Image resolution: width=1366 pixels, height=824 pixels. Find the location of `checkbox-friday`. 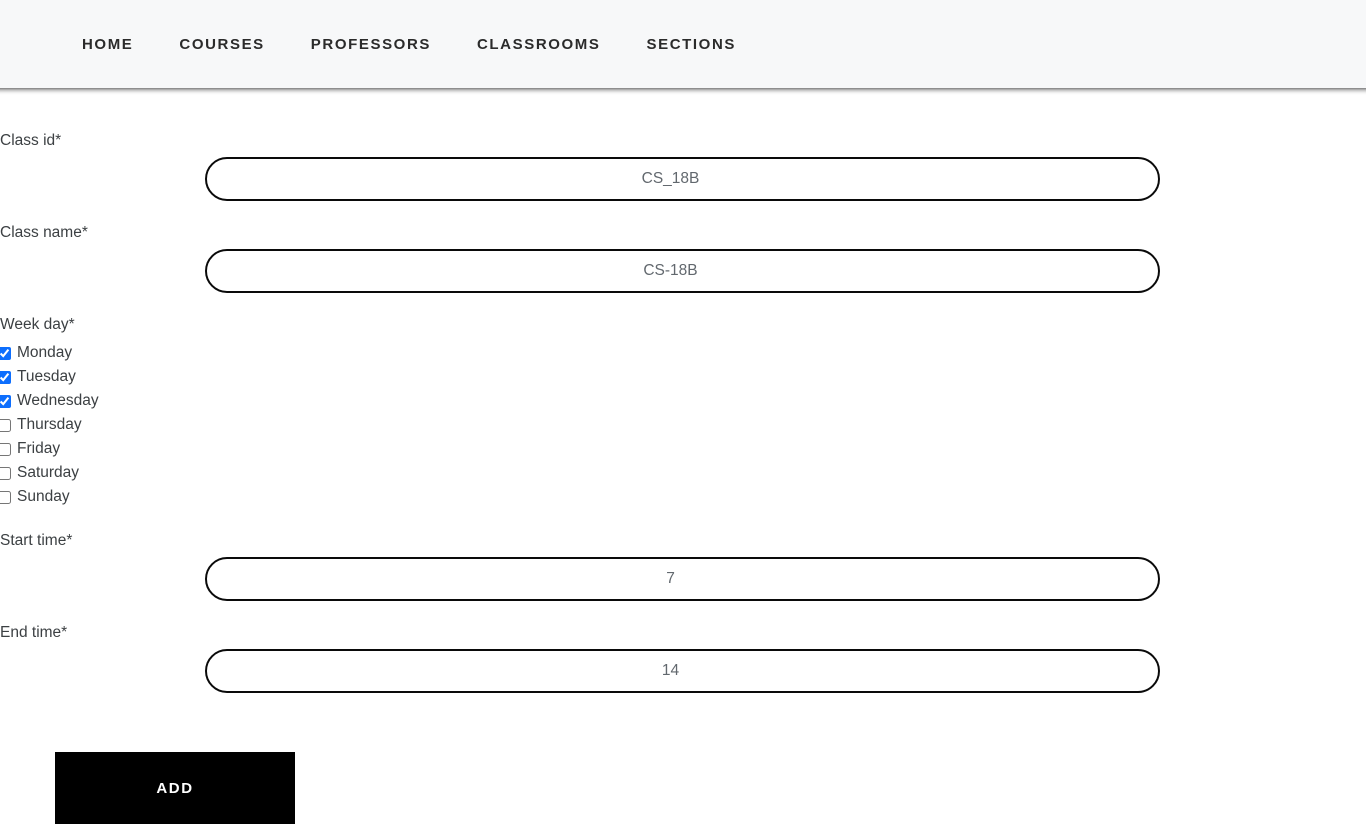

checkbox-friday is located at coordinates (5, 449).